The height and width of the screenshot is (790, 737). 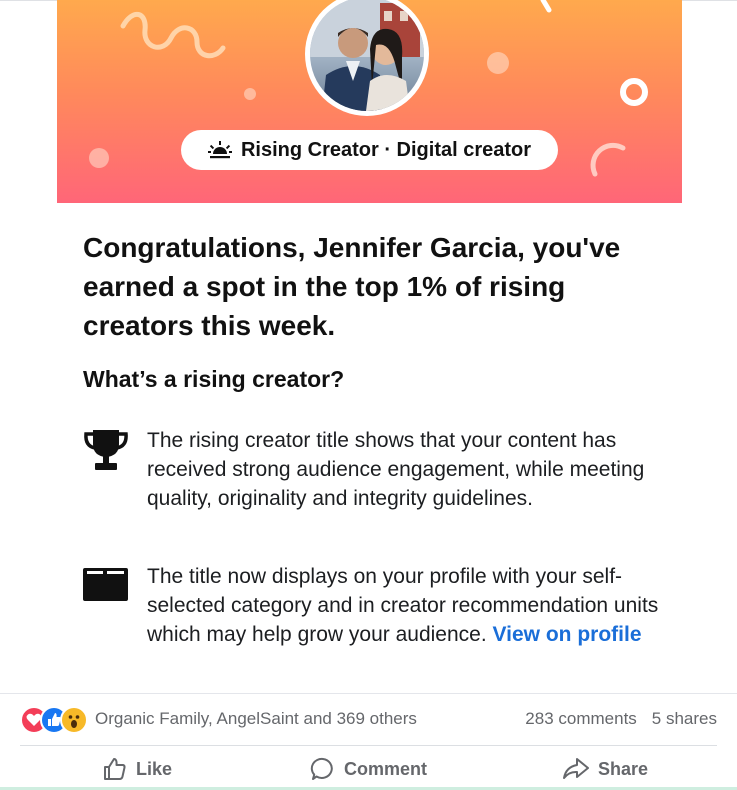 I want to click on sunrise-icon, so click(x=219, y=150).